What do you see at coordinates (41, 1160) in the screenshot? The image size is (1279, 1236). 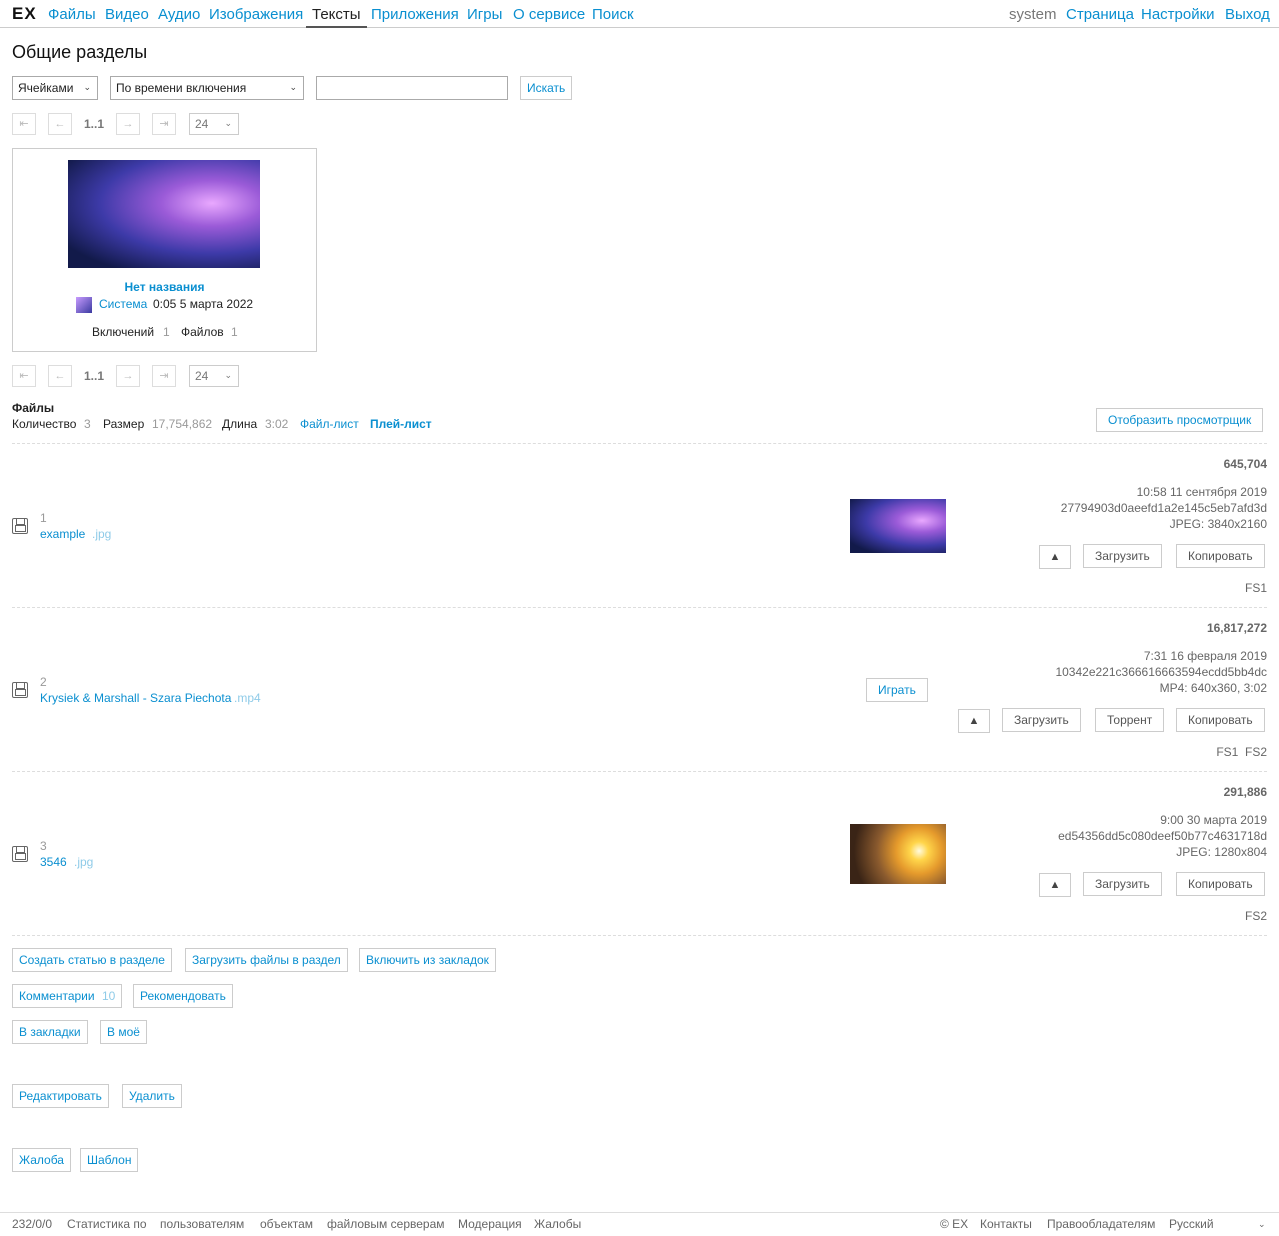 I see `complaint-button: Жалоба` at bounding box center [41, 1160].